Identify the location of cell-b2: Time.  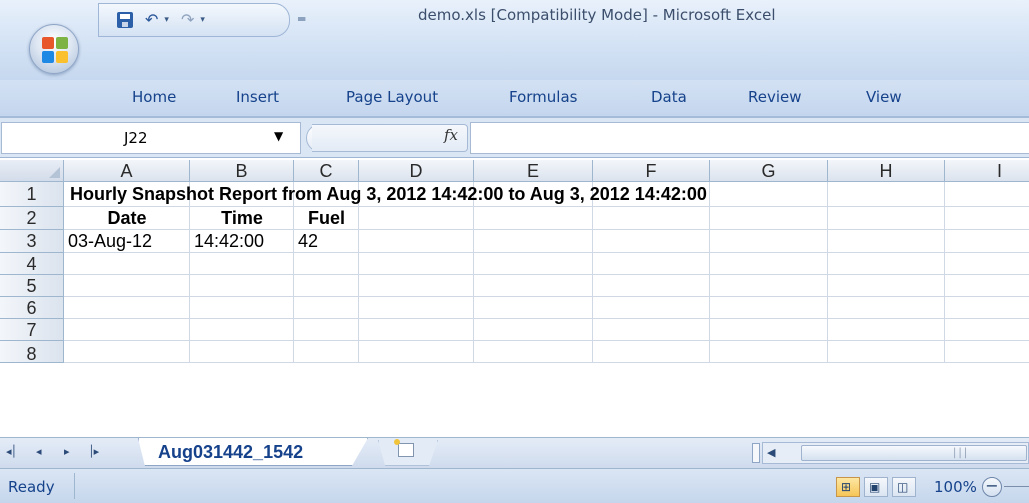
(242, 218).